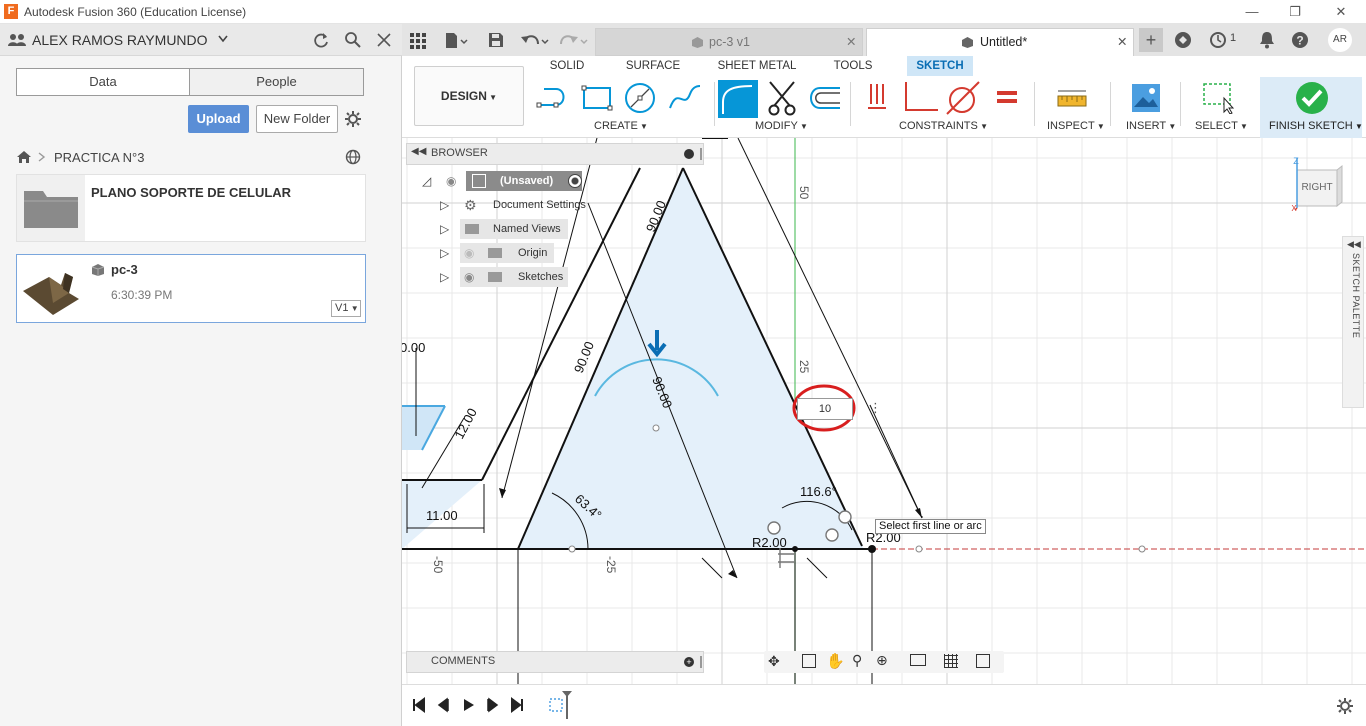 This screenshot has width=1366, height=726. Describe the element at coordinates (1000, 42) in the screenshot. I see `tab-untitled: Untitled* ✕` at that location.